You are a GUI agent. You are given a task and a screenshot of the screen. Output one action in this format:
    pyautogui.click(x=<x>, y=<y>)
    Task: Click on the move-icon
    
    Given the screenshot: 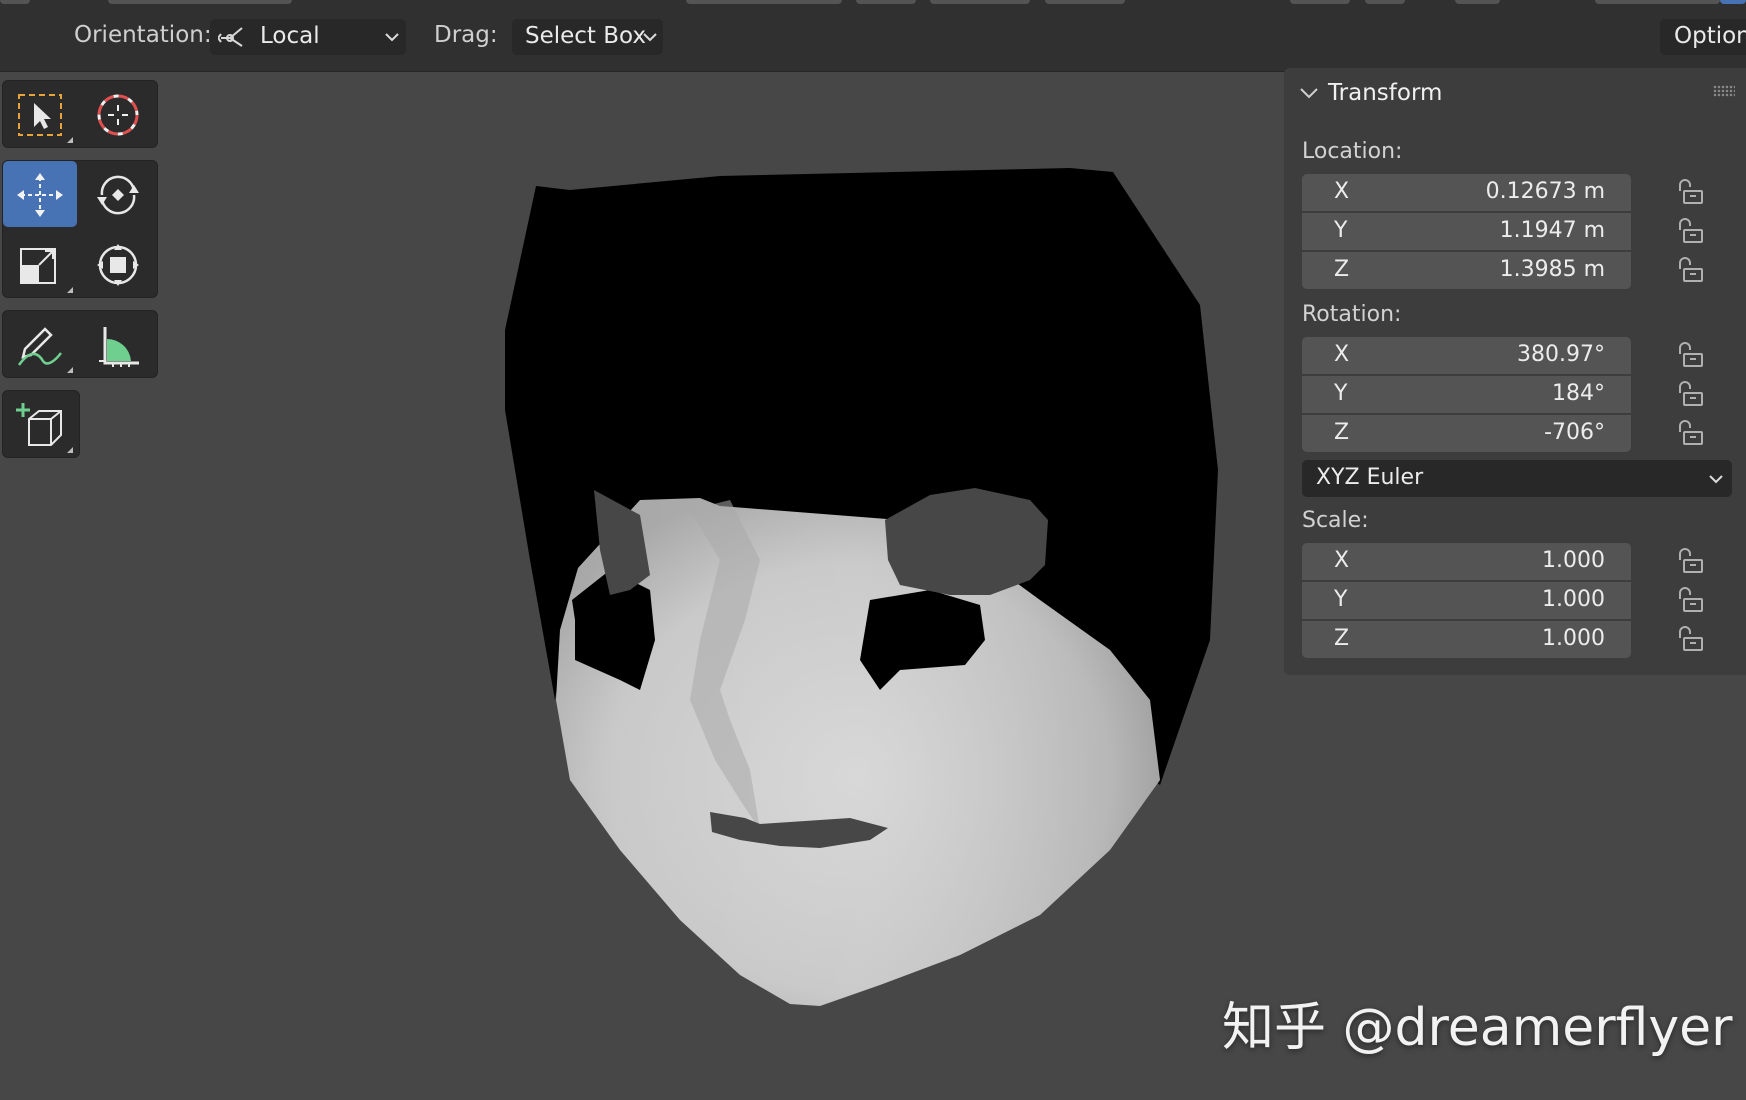 What is the action you would take?
    pyautogui.click(x=40, y=195)
    